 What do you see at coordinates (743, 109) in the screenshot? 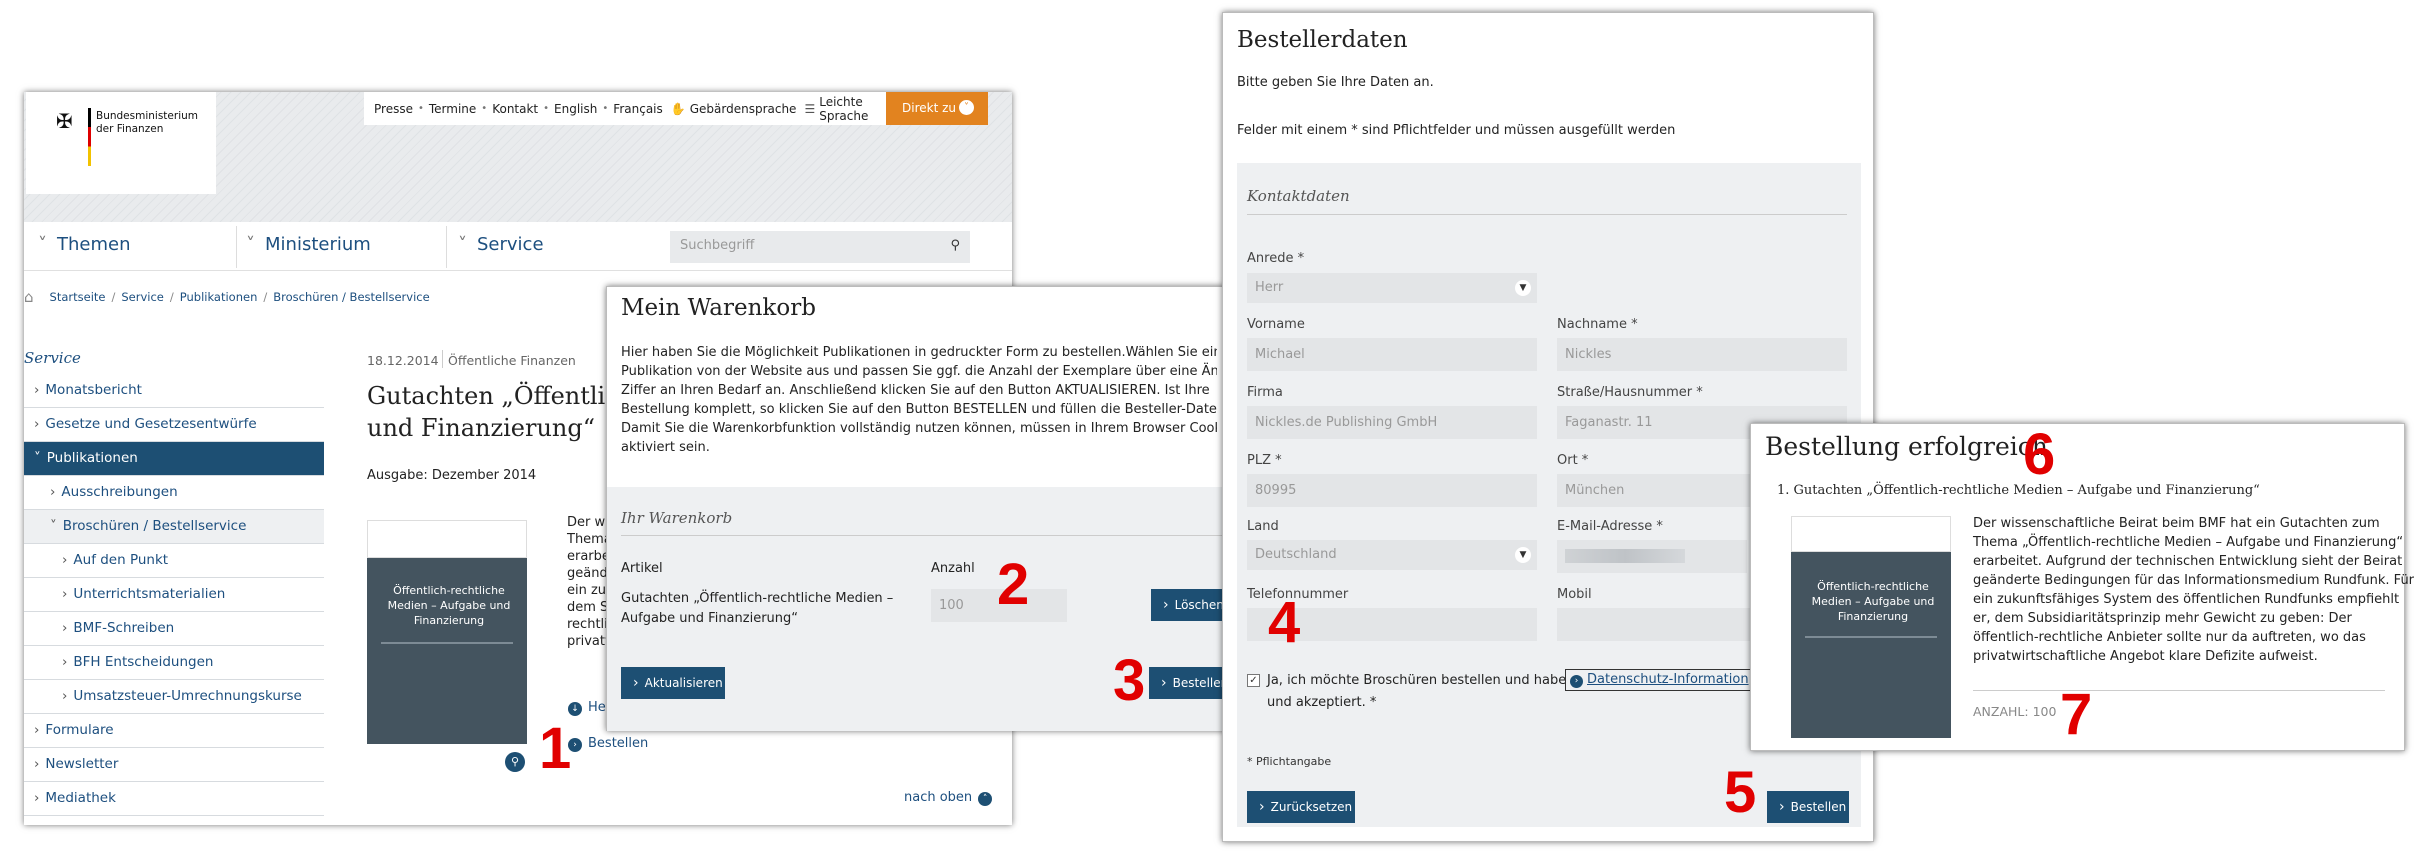
I see `nav-gebaerdensprache: Gebärdensprache` at bounding box center [743, 109].